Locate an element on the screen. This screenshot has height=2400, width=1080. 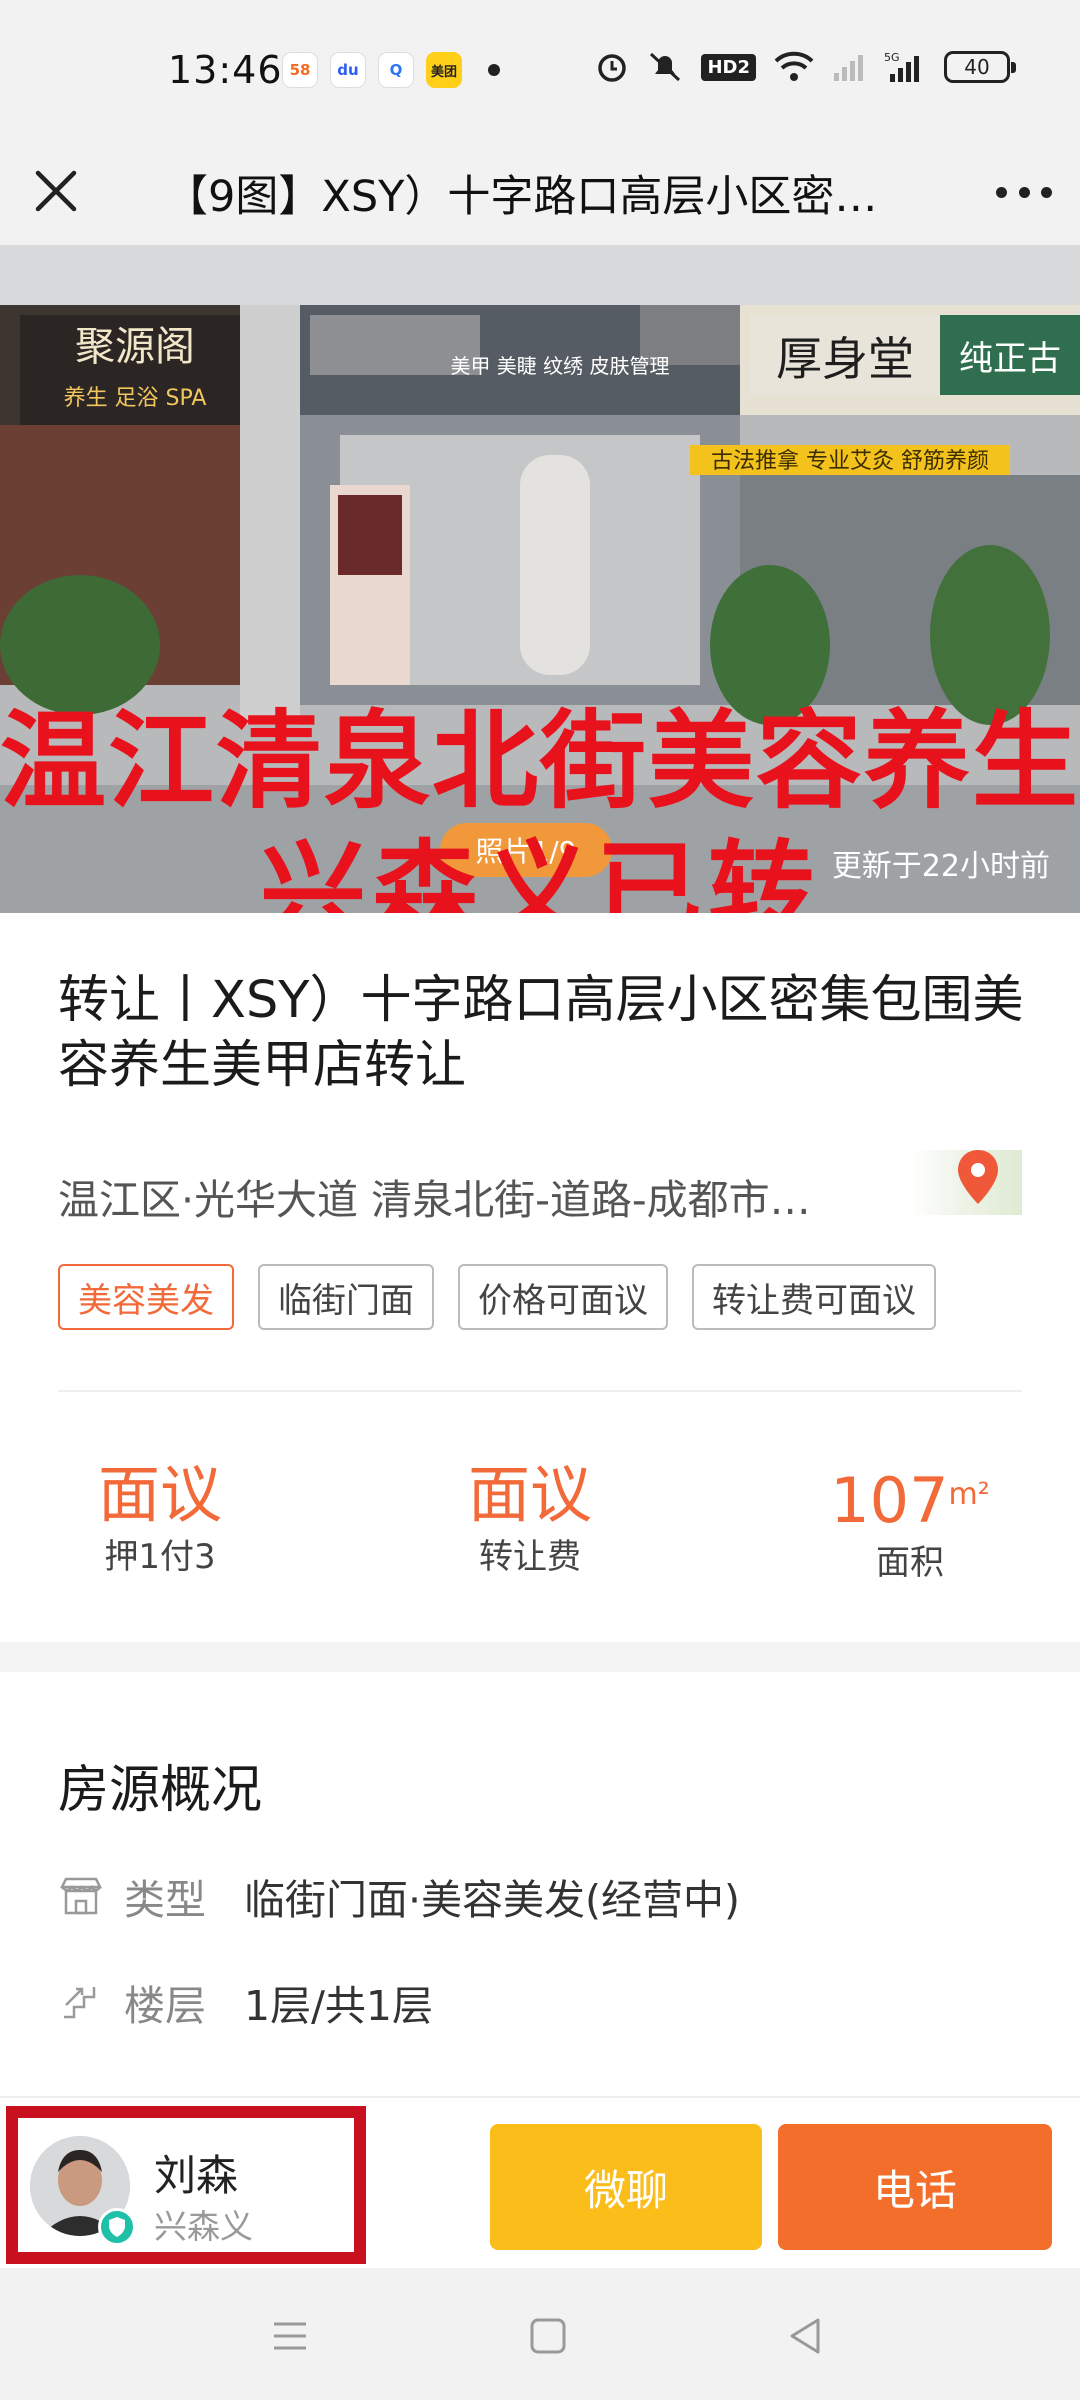
status-app-icons: 58 du Q 美团 is located at coordinates (391, 70).